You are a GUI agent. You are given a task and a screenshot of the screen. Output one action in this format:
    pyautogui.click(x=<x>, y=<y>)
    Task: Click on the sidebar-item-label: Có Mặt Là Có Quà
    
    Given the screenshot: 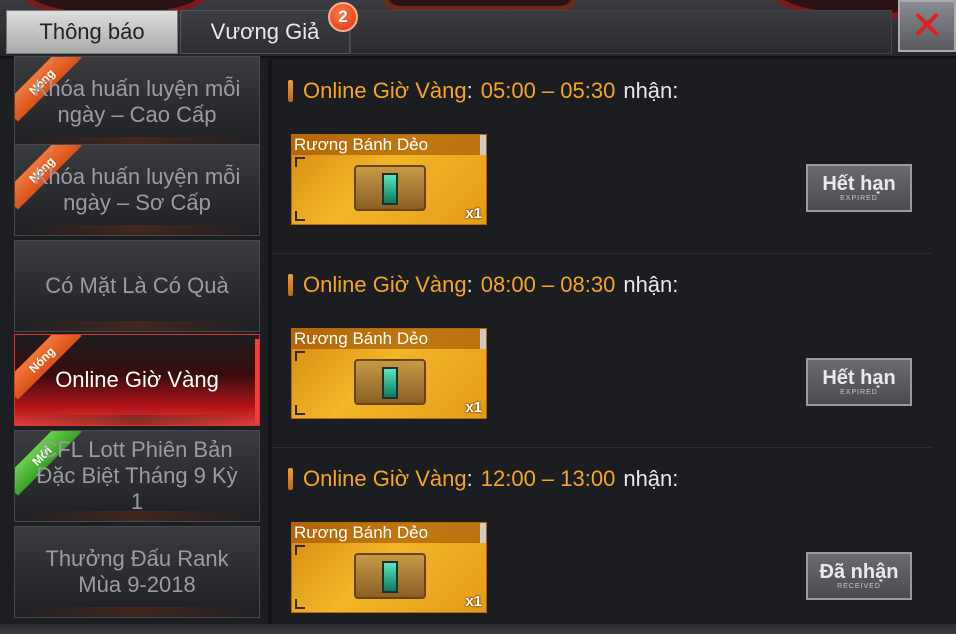 What is the action you would take?
    pyautogui.click(x=137, y=285)
    